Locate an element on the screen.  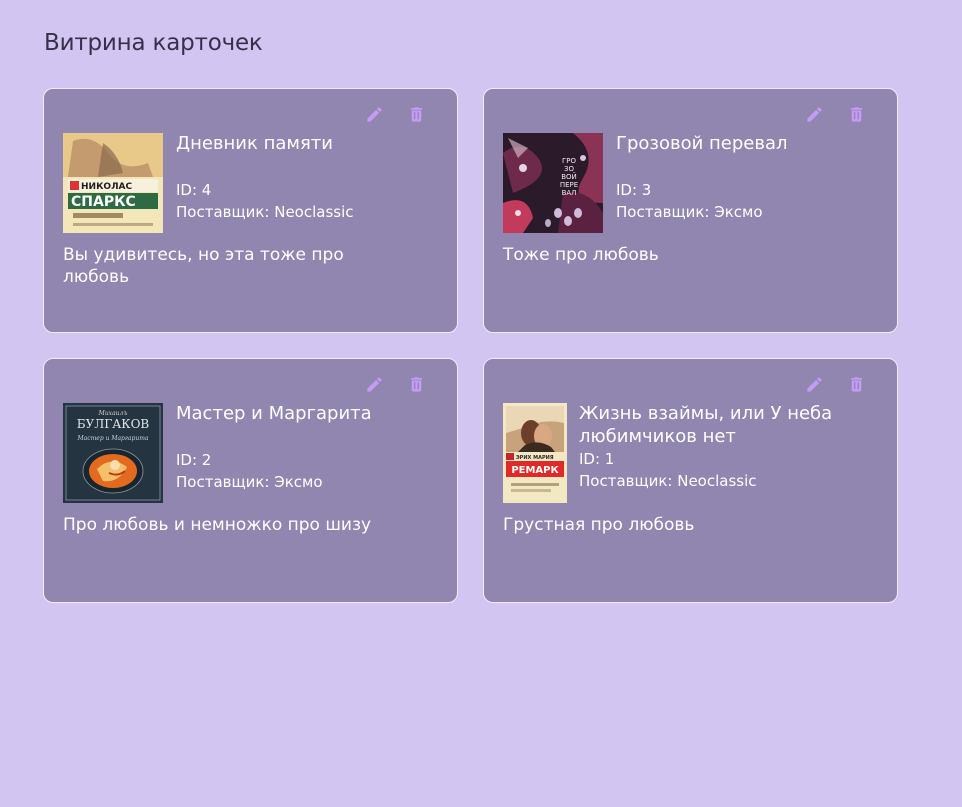
cover-author: БУЛГАКОВ is located at coordinates (113, 424).